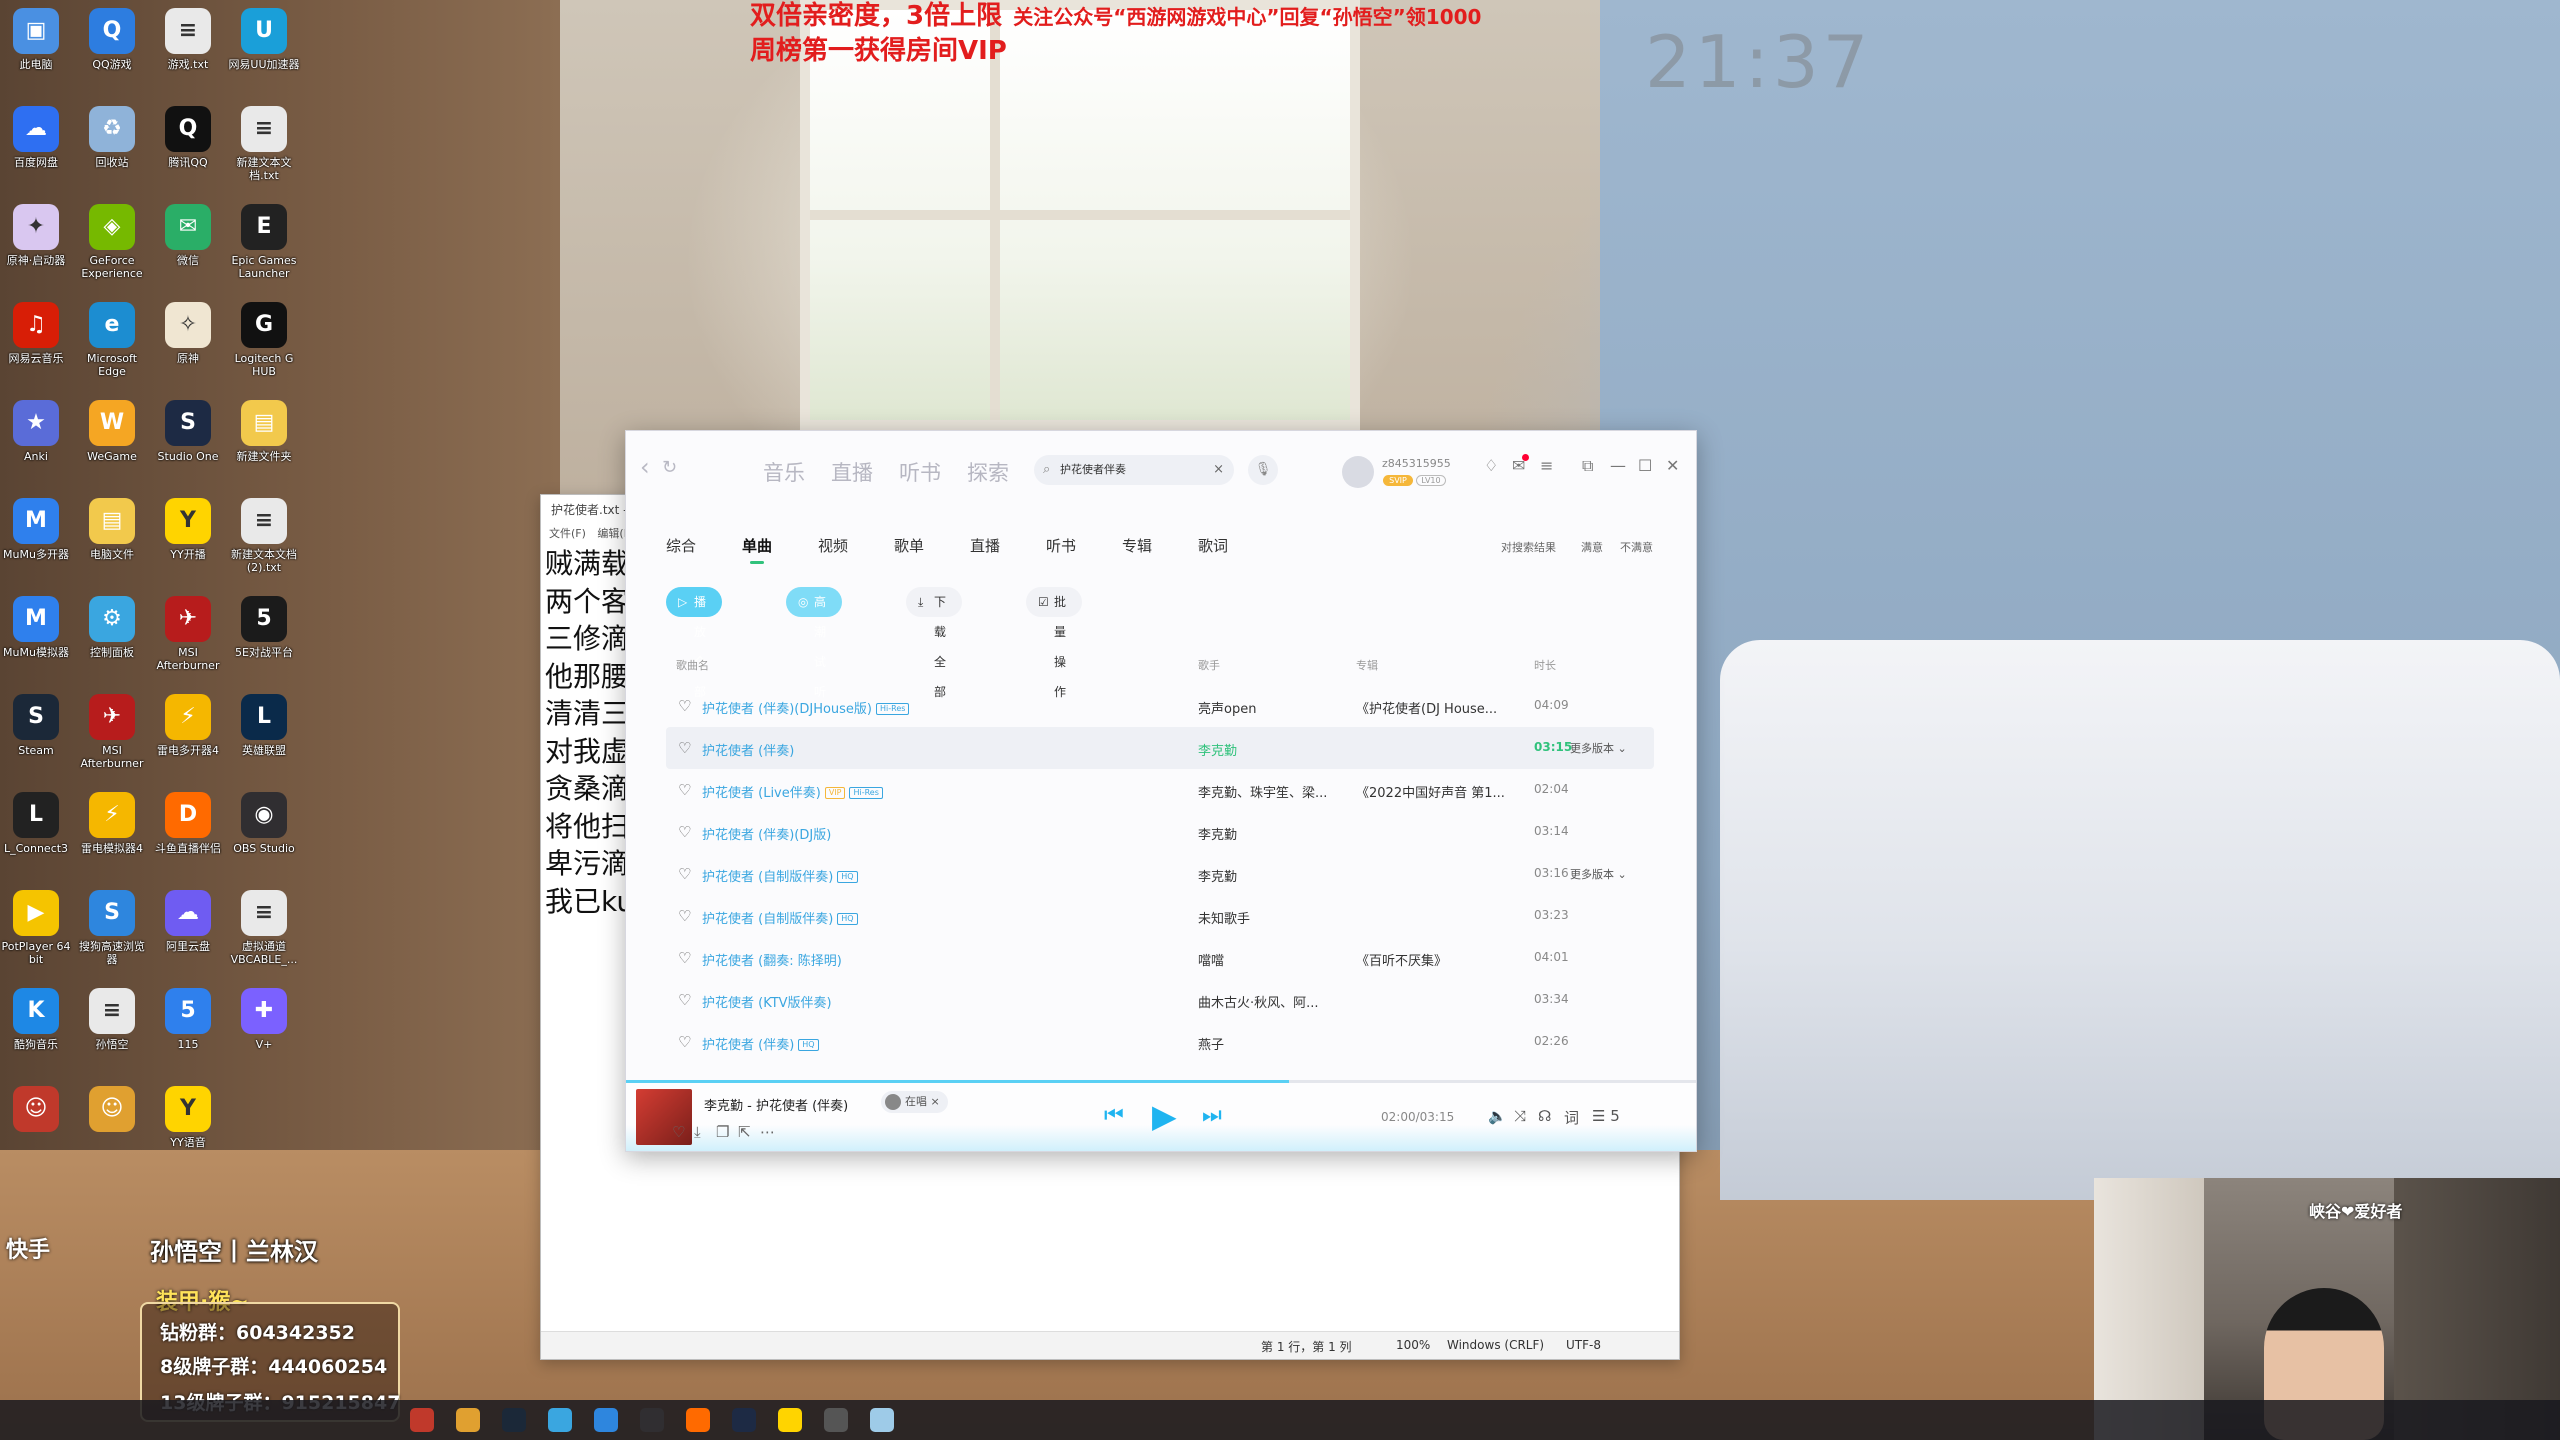  Describe the element at coordinates (772, 959) in the screenshot. I see `song-title: 护花使者 (翻奏: 陈择明)` at that location.